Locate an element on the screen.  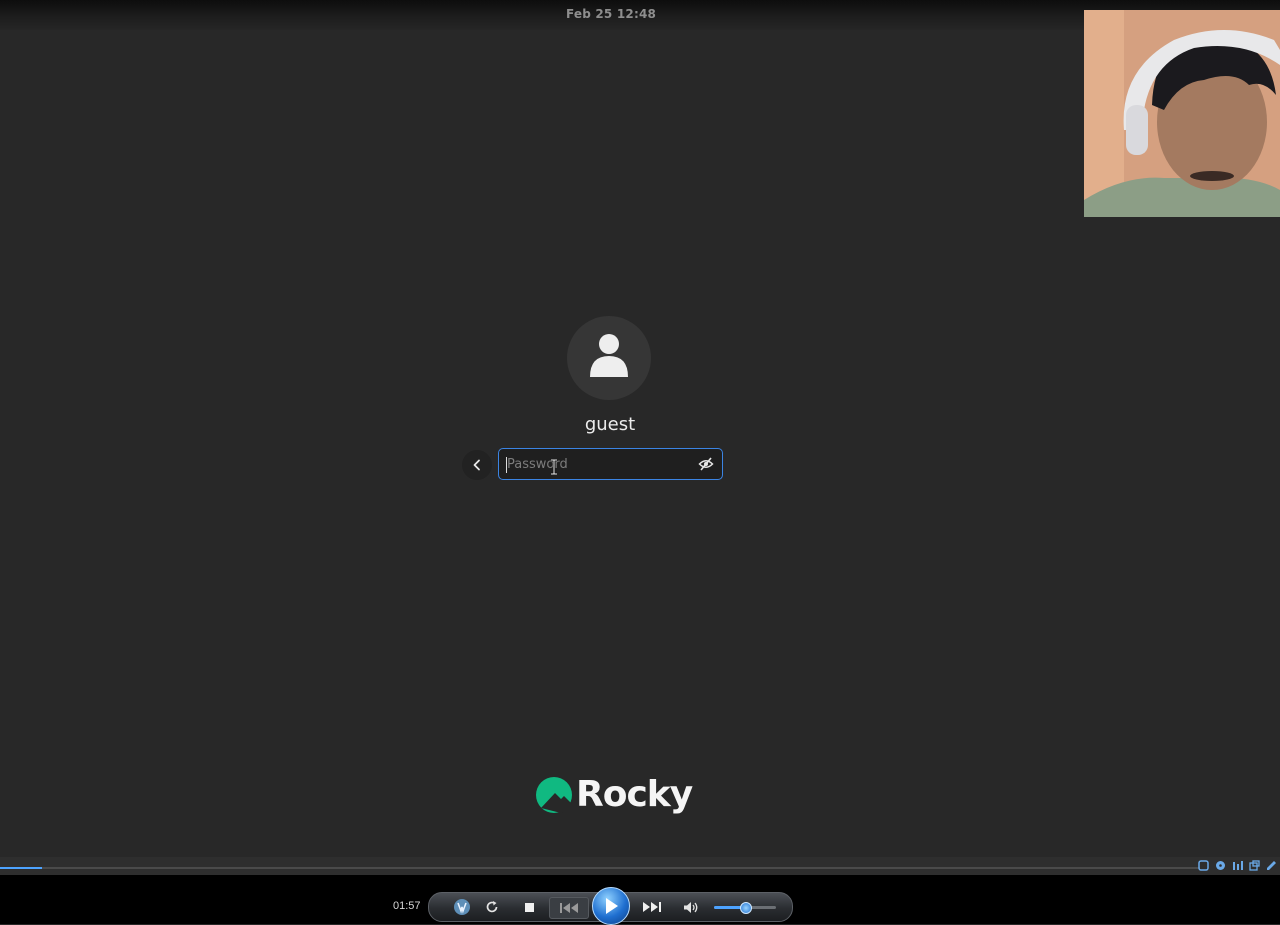
equalizer-icon is located at coordinates (1237, 865).